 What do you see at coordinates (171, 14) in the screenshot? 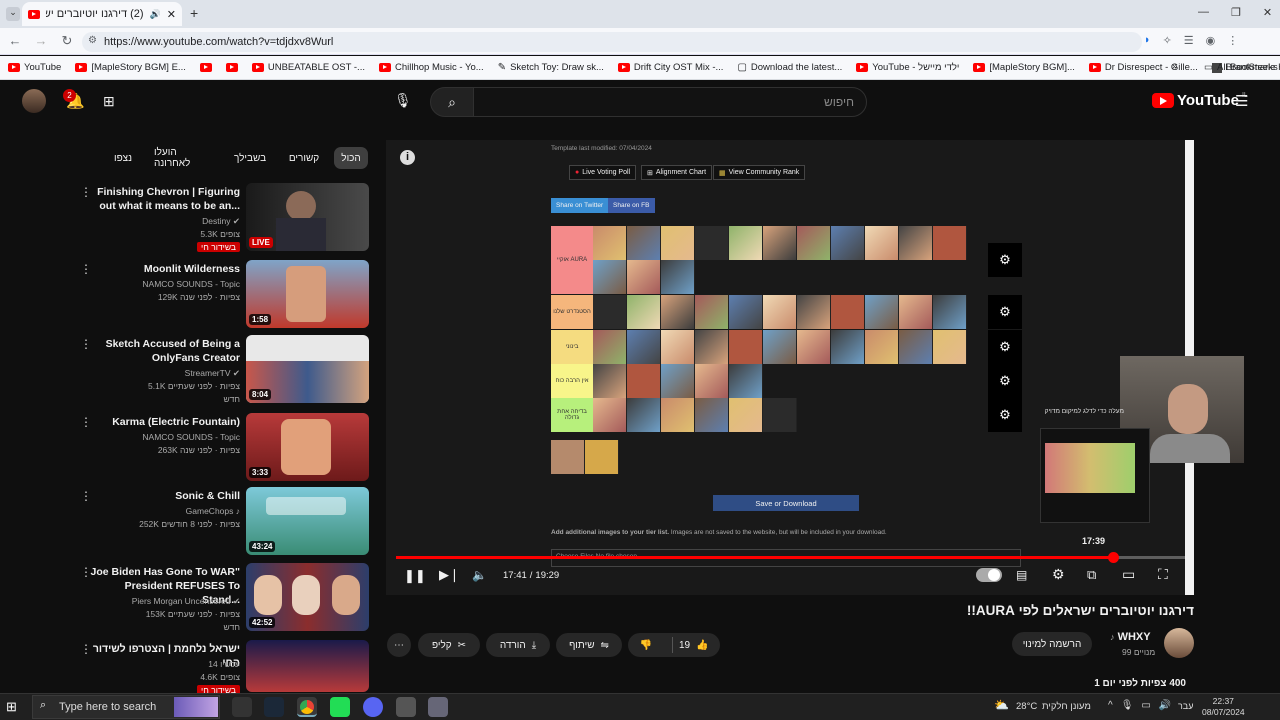
I see `tab-close-icon: ✕` at bounding box center [171, 14].